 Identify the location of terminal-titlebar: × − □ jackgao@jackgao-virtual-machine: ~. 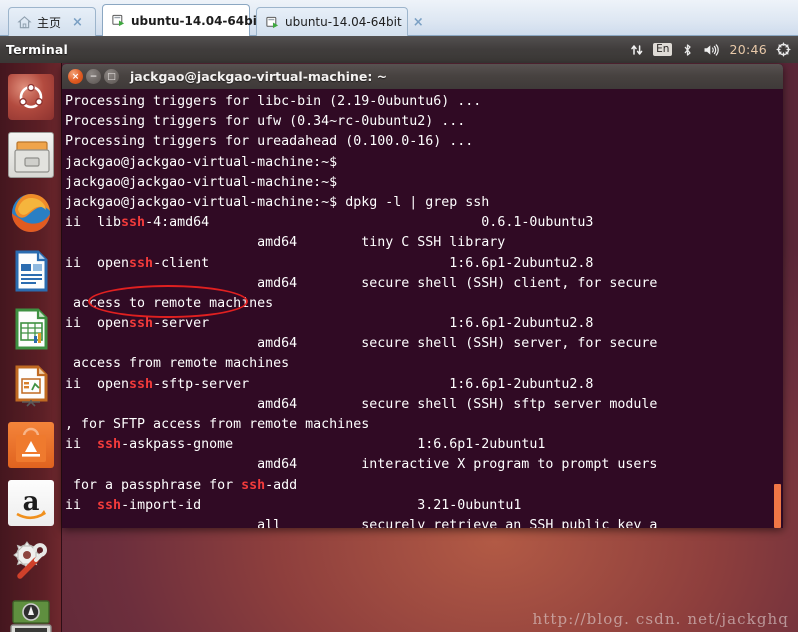
(422, 76).